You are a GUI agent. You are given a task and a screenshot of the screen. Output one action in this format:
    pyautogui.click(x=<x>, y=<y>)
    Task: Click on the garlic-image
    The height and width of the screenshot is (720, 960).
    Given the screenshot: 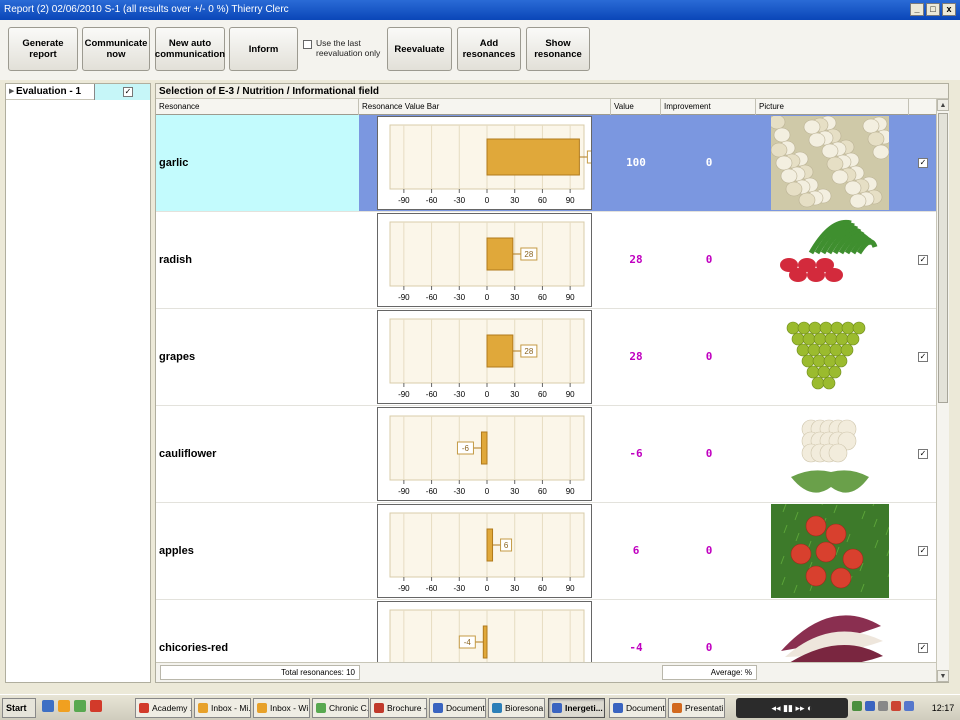 What is the action you would take?
    pyautogui.click(x=830, y=162)
    